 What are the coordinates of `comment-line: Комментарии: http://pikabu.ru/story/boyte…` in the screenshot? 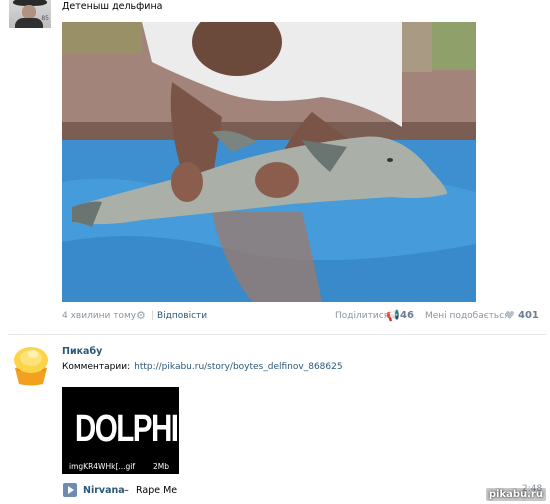 It's located at (202, 367).